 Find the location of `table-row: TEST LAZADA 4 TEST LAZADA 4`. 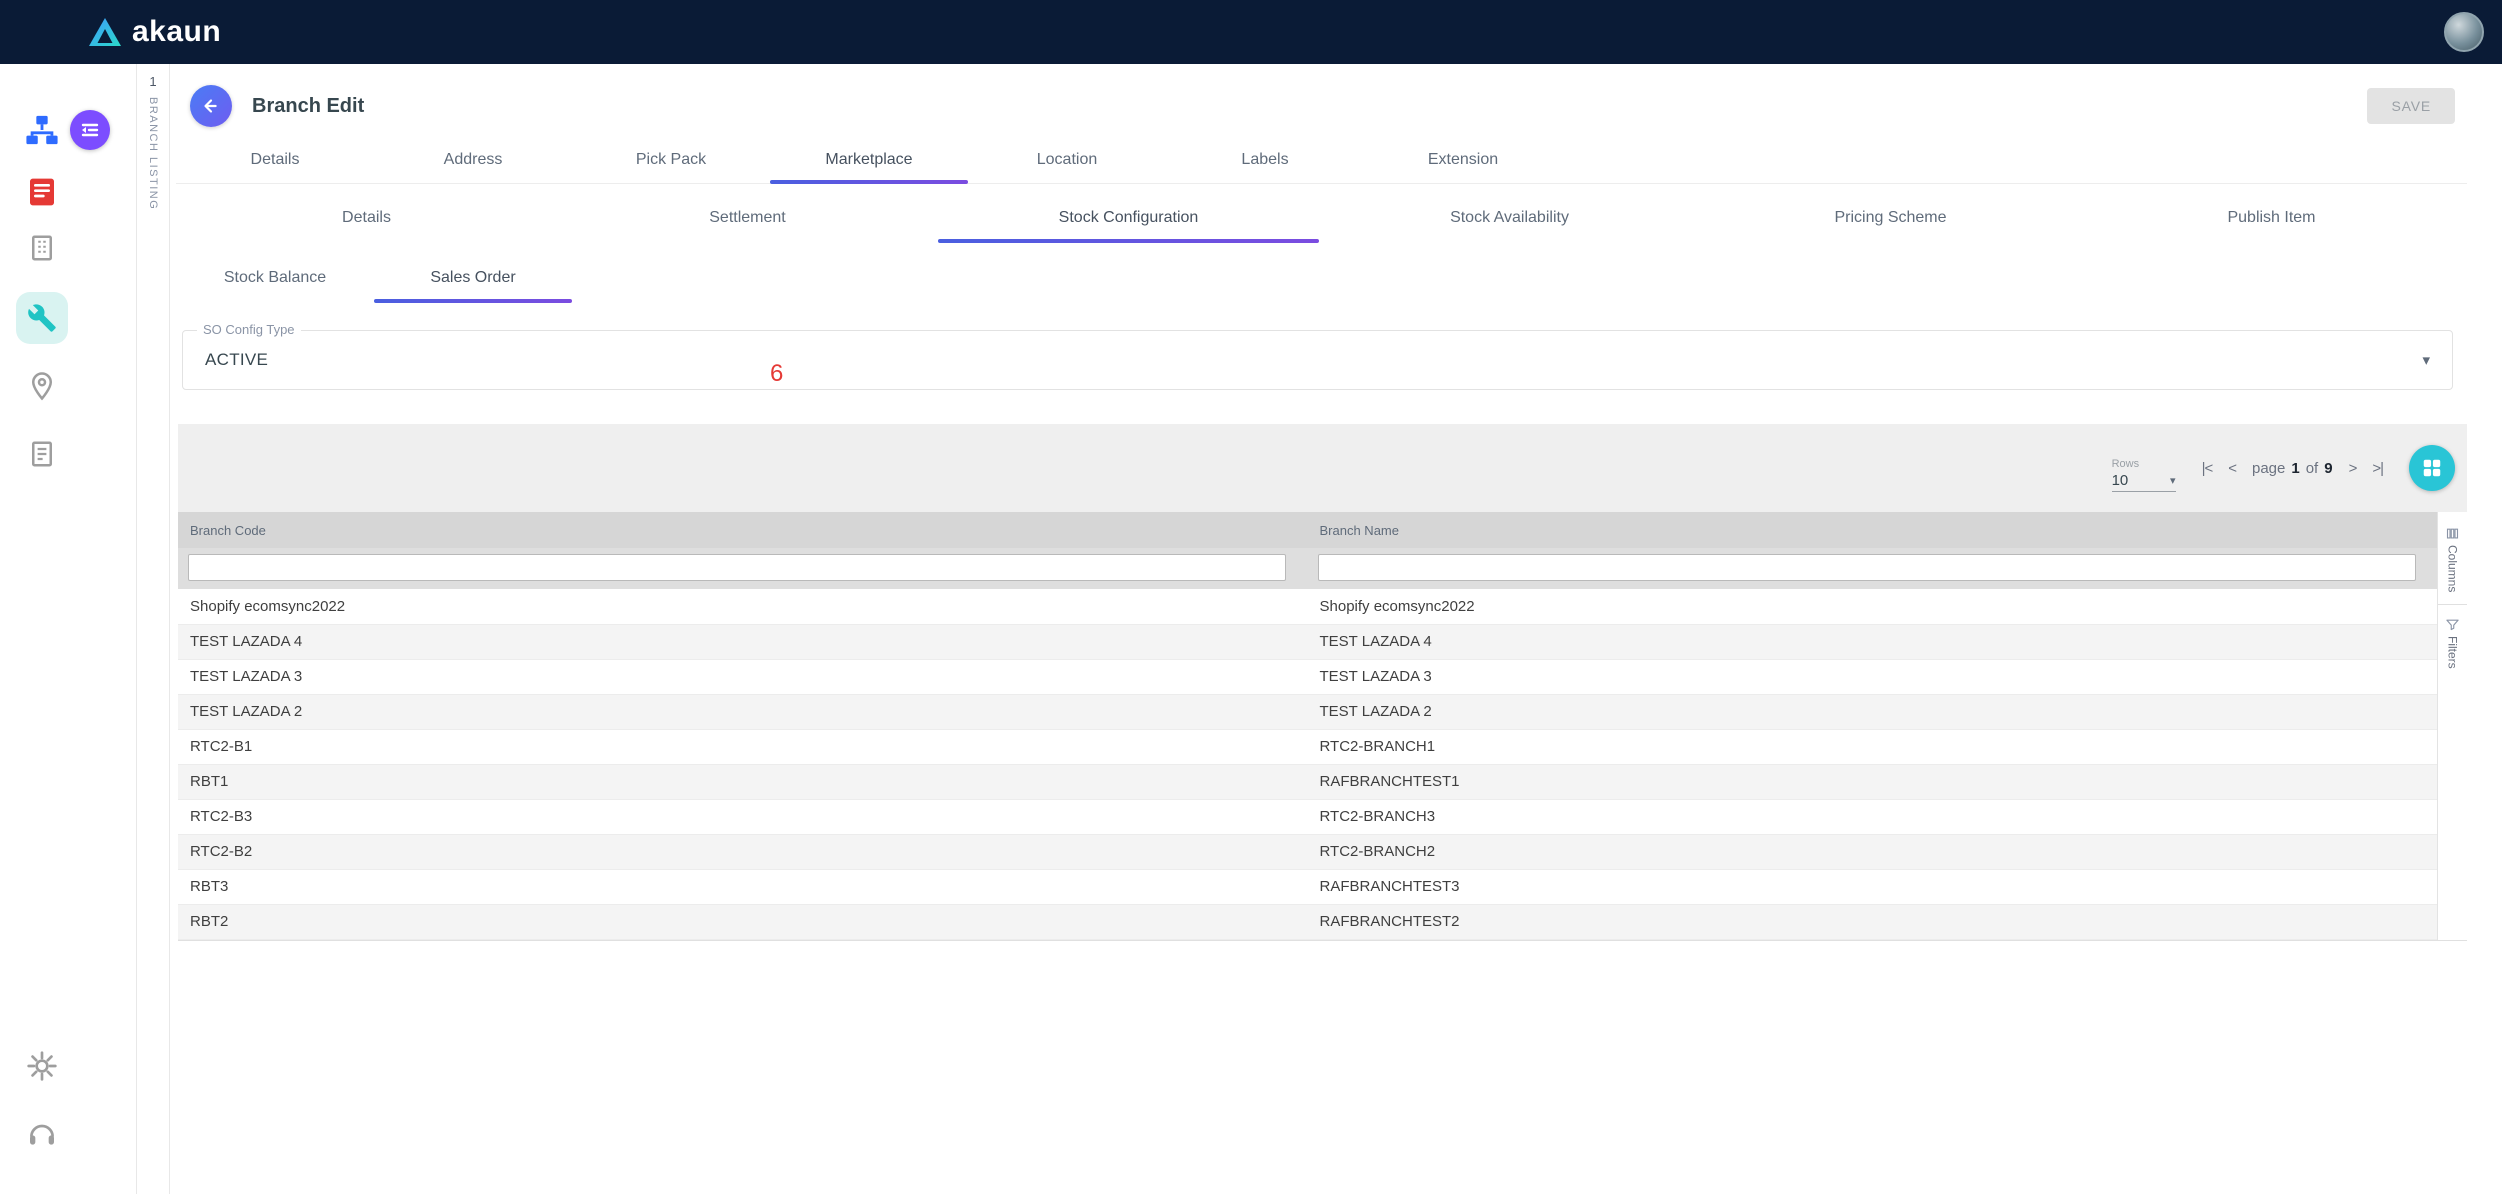

table-row: TEST LAZADA 4 TEST LAZADA 4 is located at coordinates (1307, 641).